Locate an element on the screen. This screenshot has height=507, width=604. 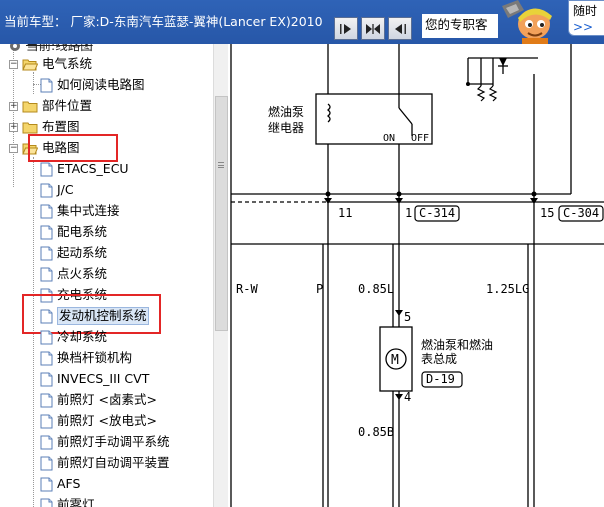
expand-arrows-icon is located at coordinates (373, 28).